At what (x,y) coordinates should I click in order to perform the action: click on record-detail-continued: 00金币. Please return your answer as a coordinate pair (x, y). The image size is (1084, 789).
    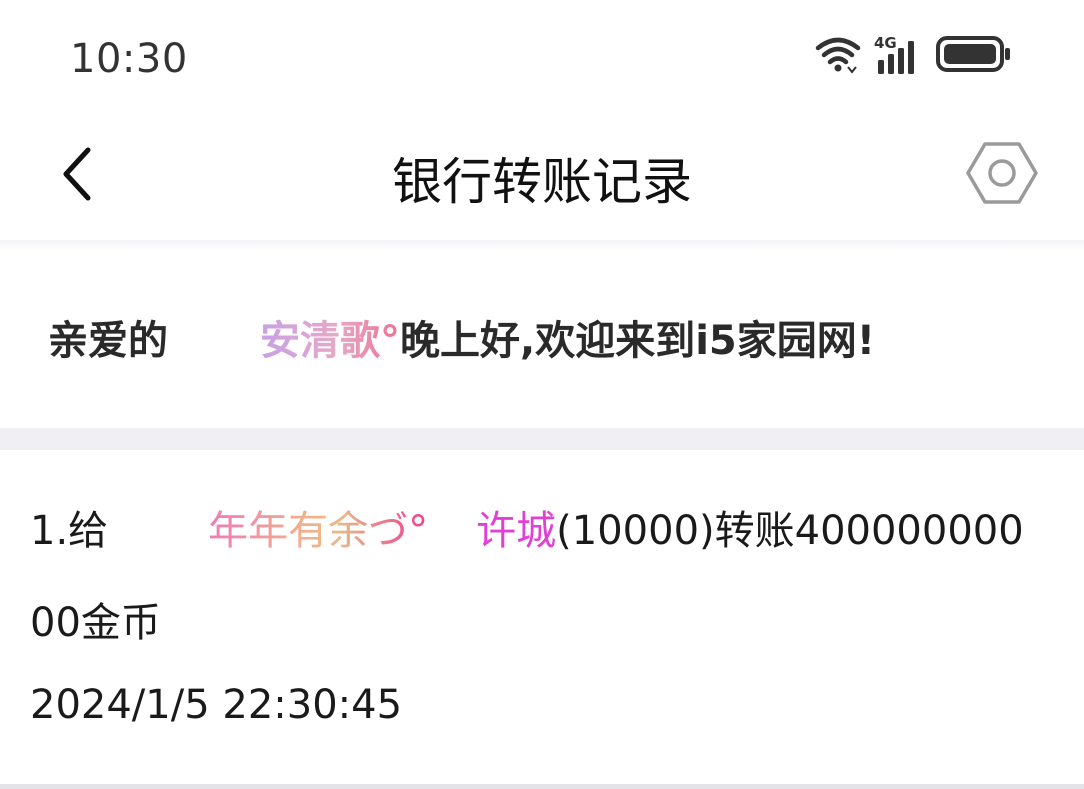
    Looking at the image, I should click on (95, 623).